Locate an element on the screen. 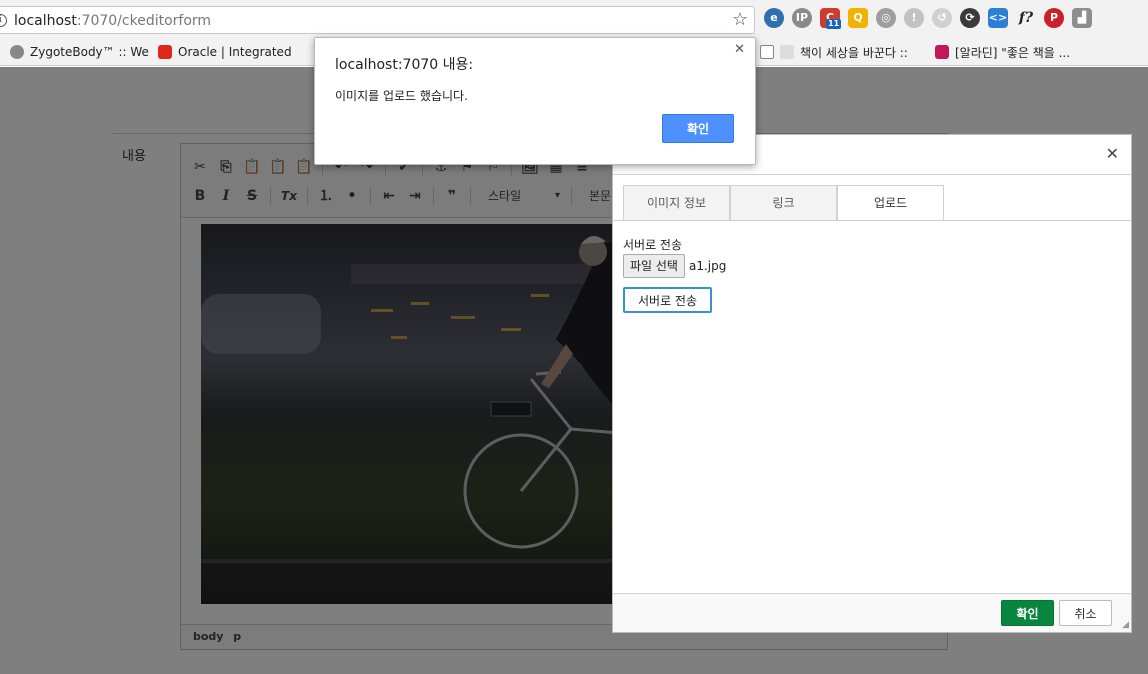  tab-link: 링크 is located at coordinates (783, 202).